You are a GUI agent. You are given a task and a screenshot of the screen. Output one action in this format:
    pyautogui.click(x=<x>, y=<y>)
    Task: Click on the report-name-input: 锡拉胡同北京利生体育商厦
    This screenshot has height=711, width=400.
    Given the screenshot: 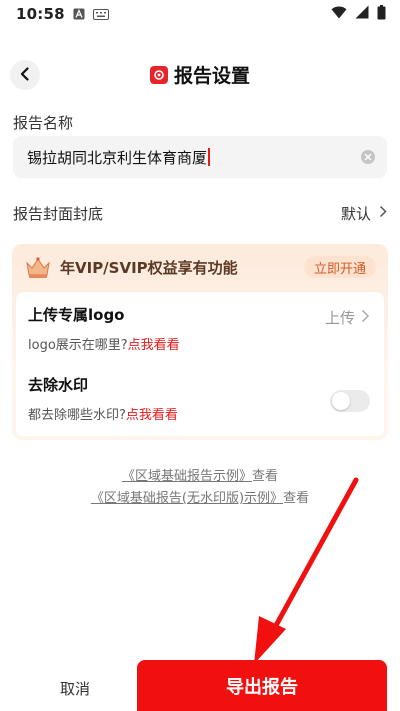 What is the action you would take?
    pyautogui.click(x=200, y=157)
    